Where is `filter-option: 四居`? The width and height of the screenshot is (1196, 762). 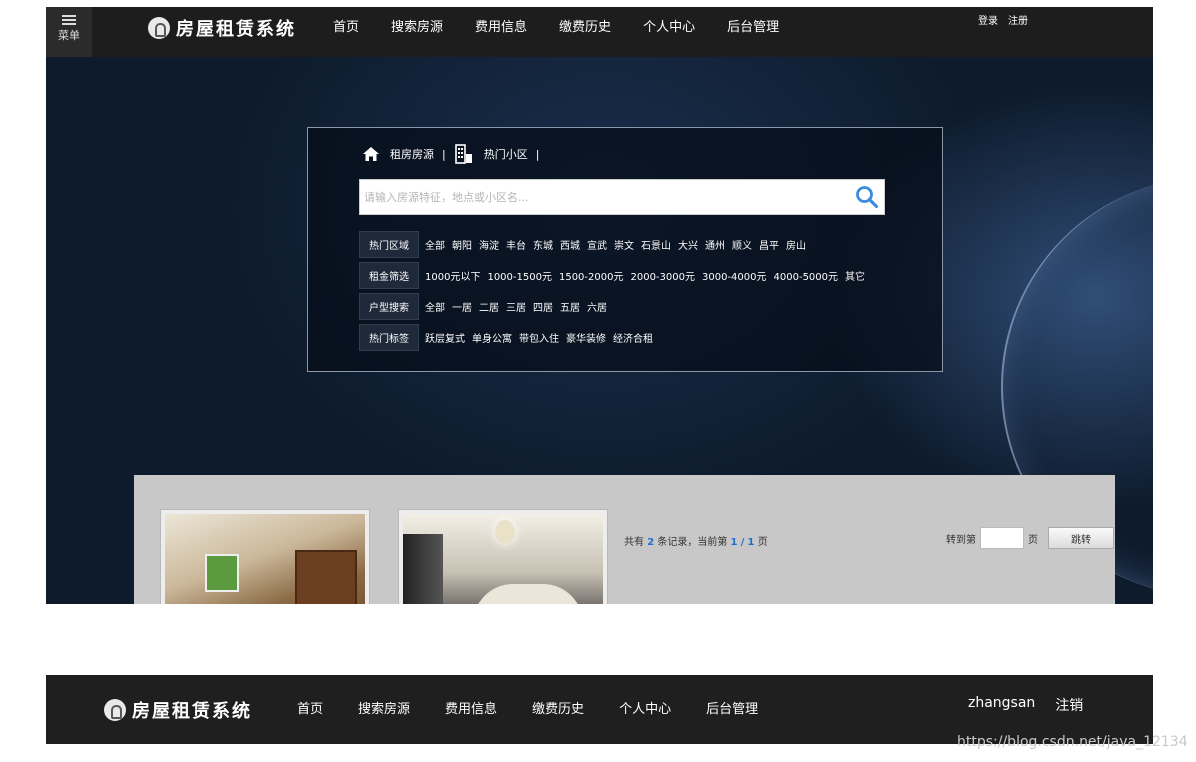 filter-option: 四居 is located at coordinates (543, 306).